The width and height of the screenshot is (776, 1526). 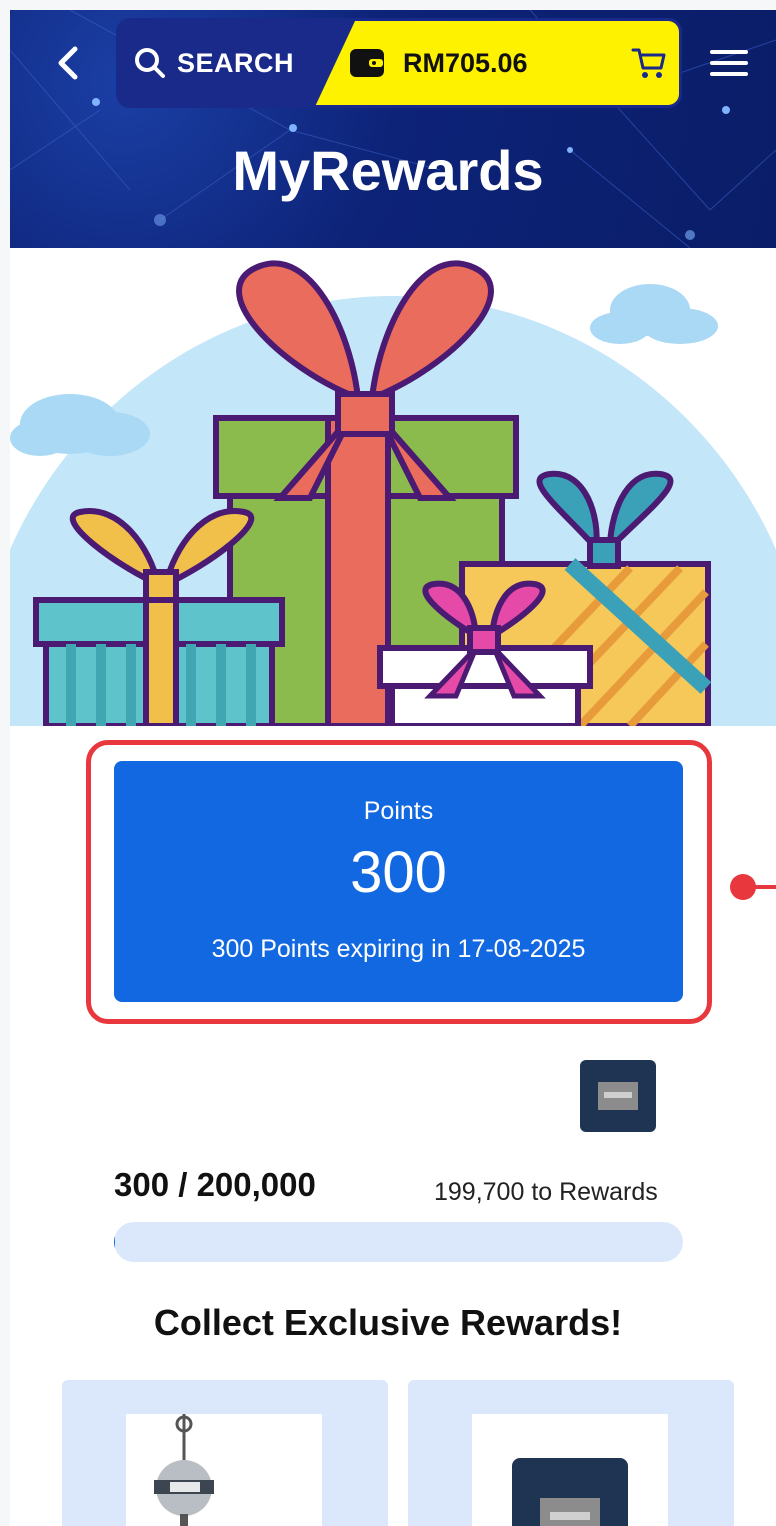 I want to click on search-icon, so click(x=150, y=63).